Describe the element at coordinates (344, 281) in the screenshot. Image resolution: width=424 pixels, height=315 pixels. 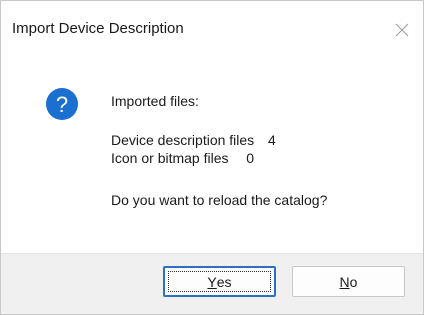
I see `no-accelerator: N` at that location.